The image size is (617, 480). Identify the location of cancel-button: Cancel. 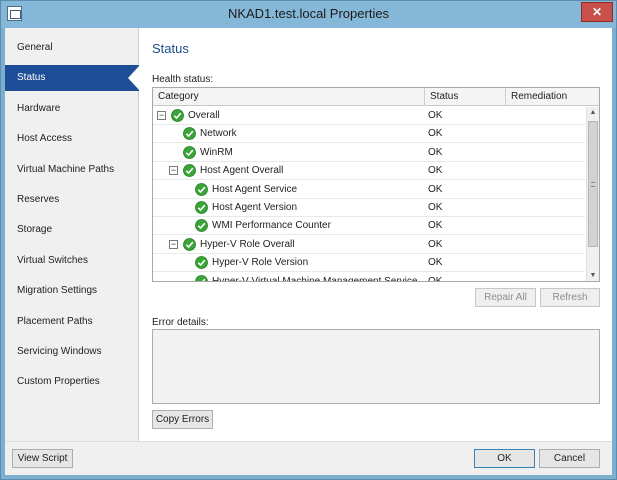
(569, 458).